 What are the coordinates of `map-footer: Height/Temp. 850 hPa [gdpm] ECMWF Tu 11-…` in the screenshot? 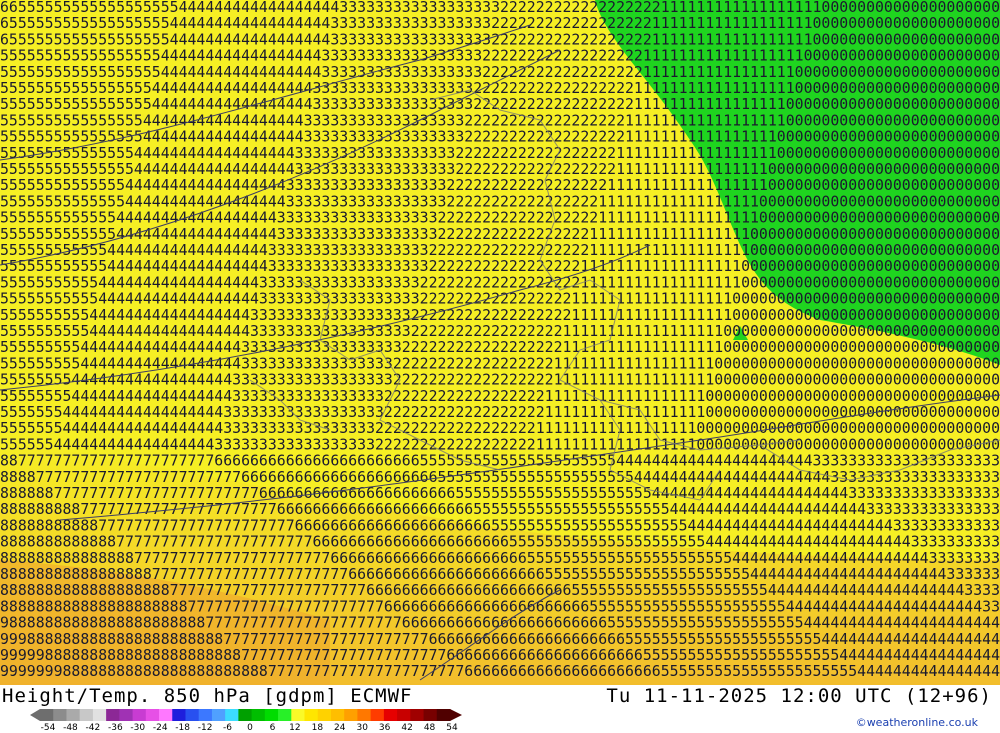 It's located at (500, 709).